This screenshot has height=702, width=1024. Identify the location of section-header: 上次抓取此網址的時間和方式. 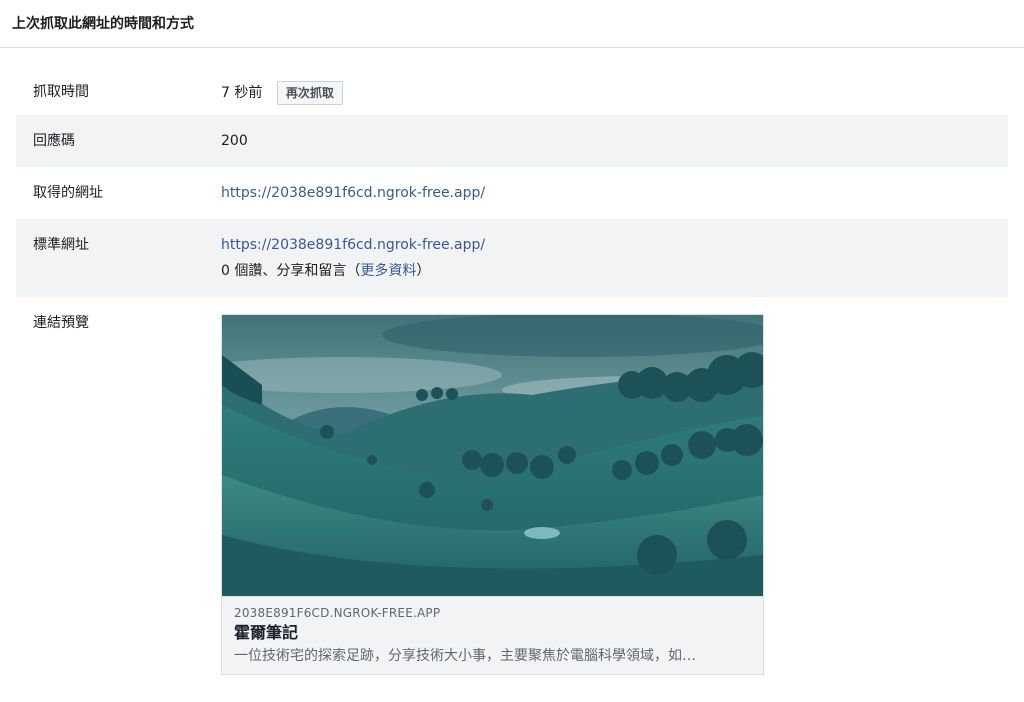
(512, 24).